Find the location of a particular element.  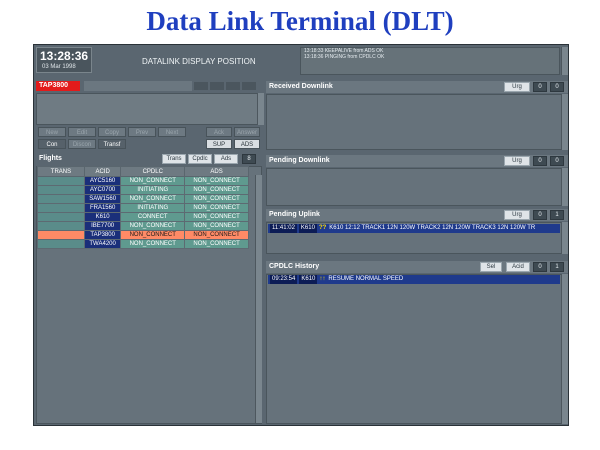

log-scrollbar is located at coordinates (564, 61).